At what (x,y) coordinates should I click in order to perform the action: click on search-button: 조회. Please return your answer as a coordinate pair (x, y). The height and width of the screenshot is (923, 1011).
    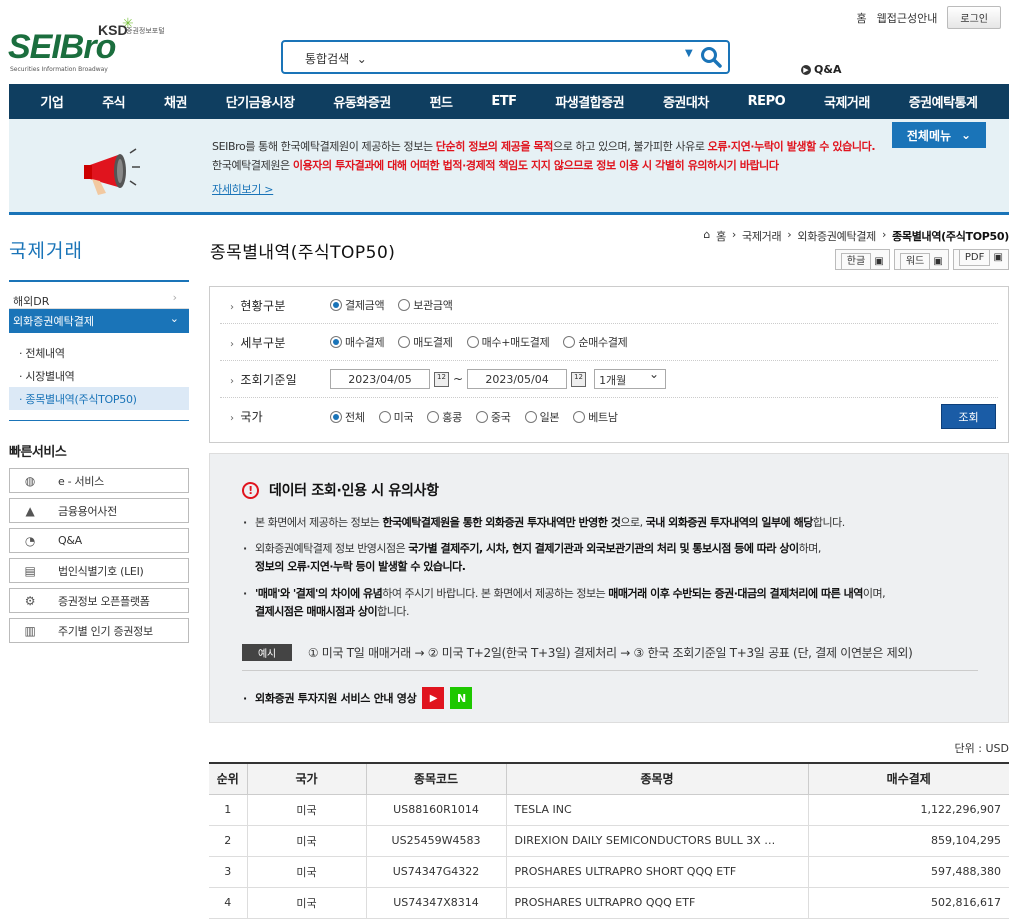
    Looking at the image, I should click on (968, 416).